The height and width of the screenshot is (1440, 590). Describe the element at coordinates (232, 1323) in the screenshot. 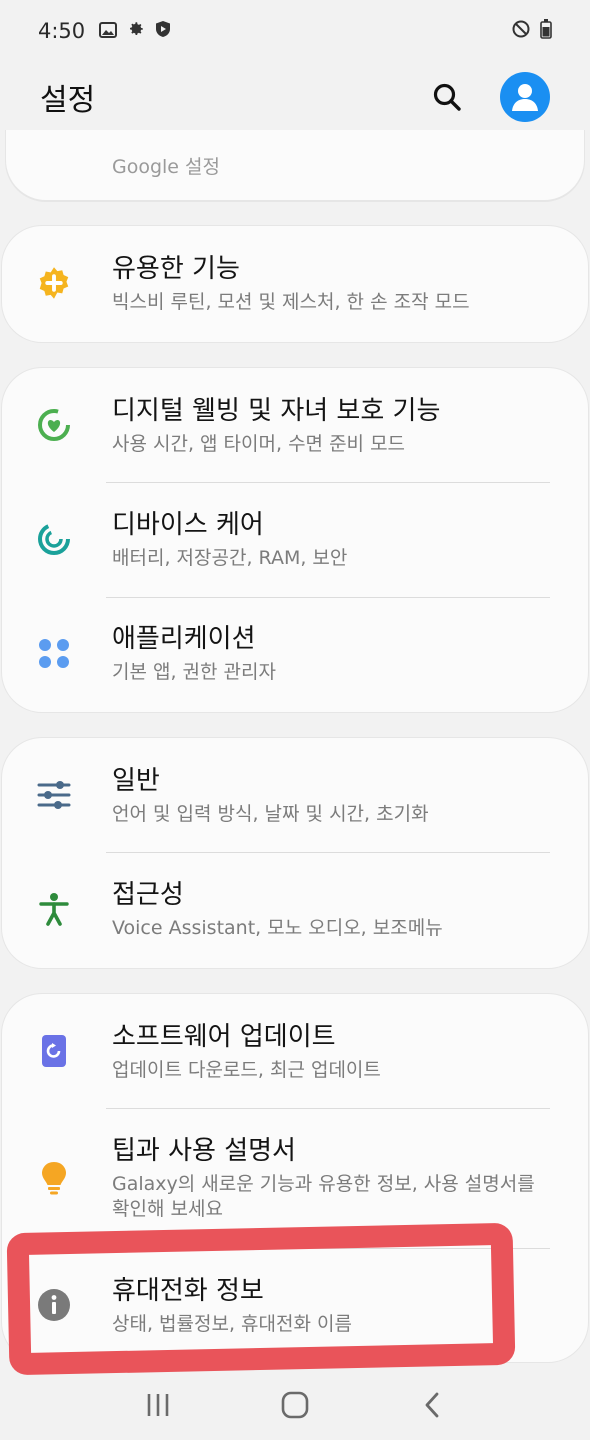

I see `item-sub: 상태, 법률정보, 휴대전화 이름` at that location.